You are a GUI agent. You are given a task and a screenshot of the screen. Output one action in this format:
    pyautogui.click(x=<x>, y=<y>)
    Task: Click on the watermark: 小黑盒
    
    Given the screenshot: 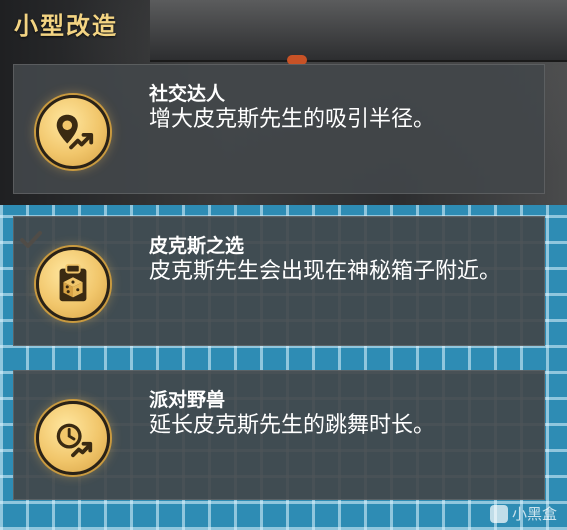 What is the action you would take?
    pyautogui.click(x=523, y=513)
    